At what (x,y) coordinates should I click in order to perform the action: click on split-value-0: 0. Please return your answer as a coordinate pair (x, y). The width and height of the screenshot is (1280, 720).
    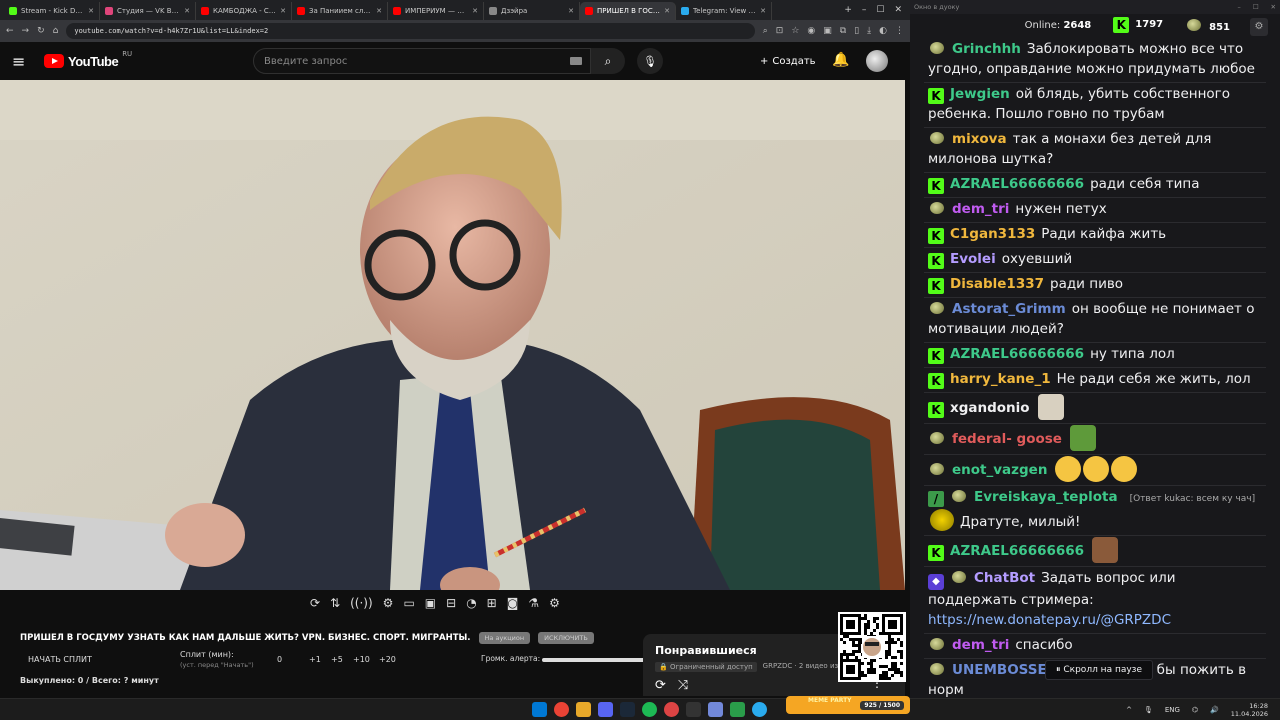
    Looking at the image, I should click on (279, 659).